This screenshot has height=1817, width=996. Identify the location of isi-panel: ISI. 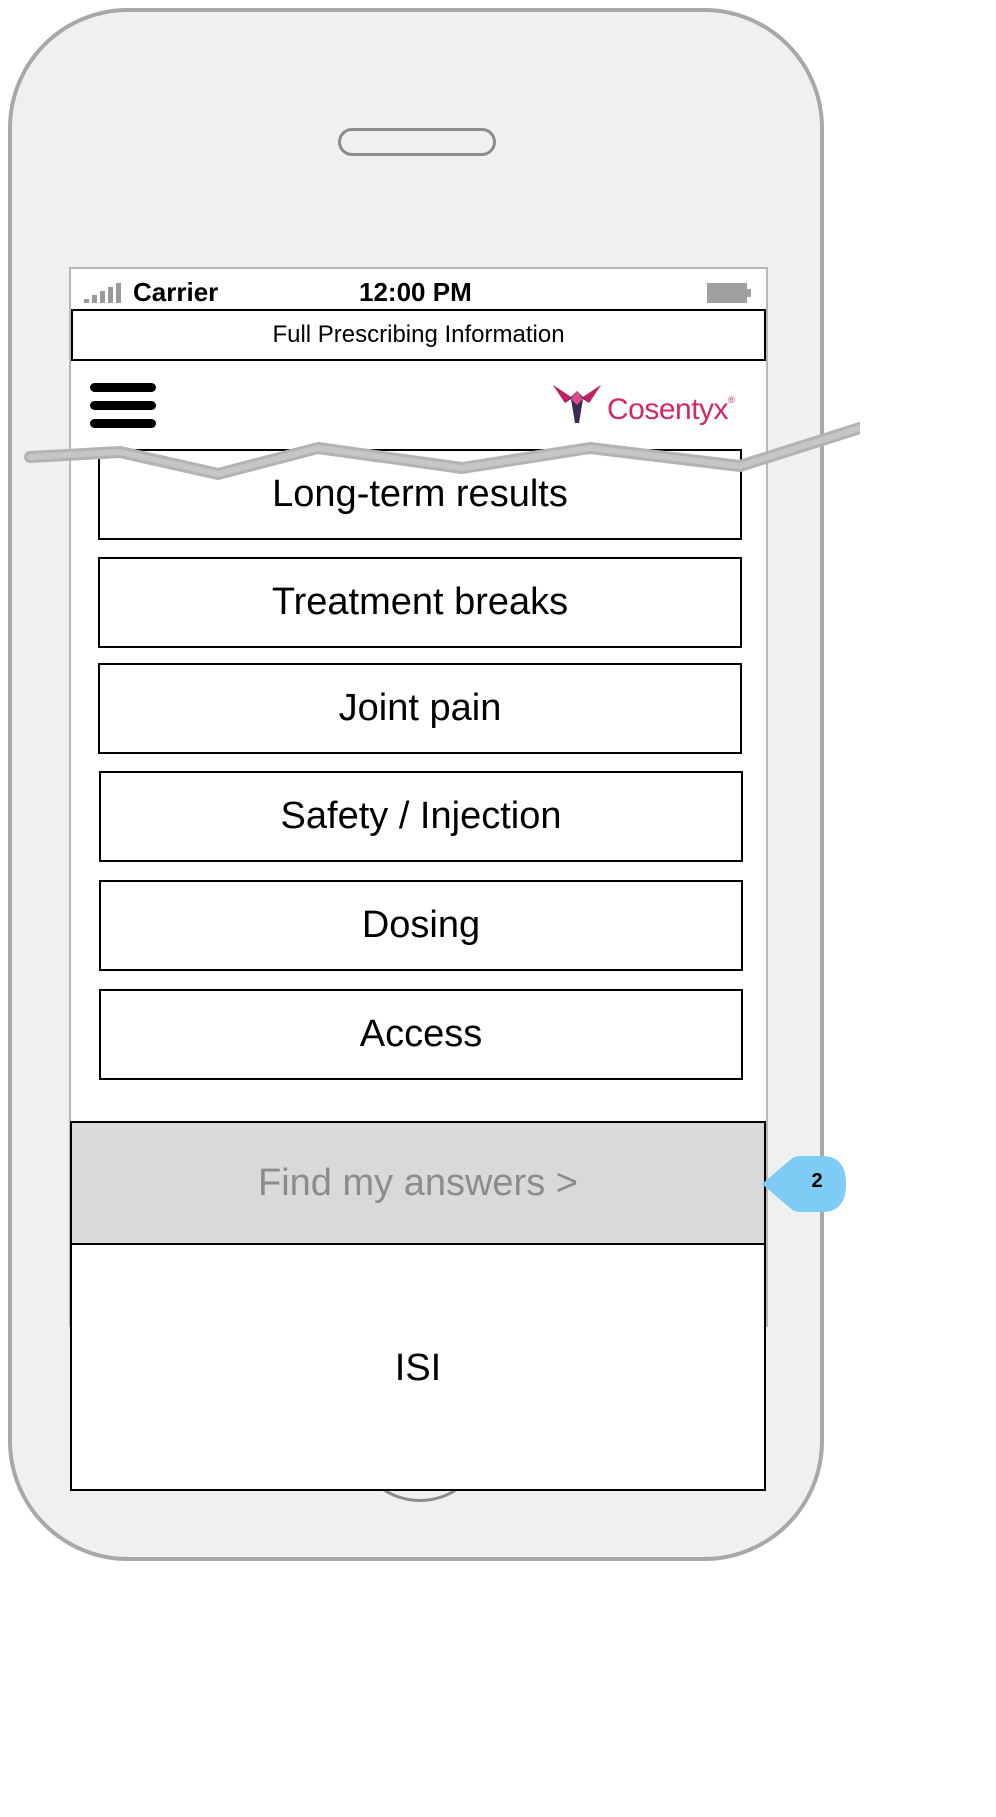
(418, 1367).